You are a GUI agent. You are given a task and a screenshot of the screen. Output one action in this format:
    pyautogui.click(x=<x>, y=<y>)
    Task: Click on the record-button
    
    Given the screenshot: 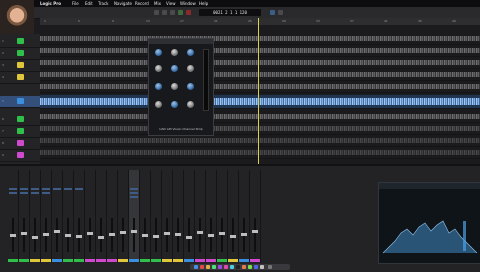 What is the action you would take?
    pyautogui.click(x=188, y=12)
    